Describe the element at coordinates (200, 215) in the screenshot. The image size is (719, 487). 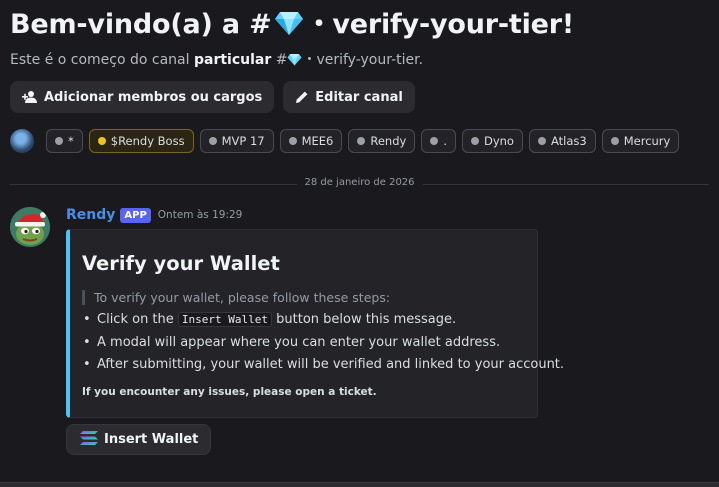
I see `message-timestamp: Ontem às 19:29` at that location.